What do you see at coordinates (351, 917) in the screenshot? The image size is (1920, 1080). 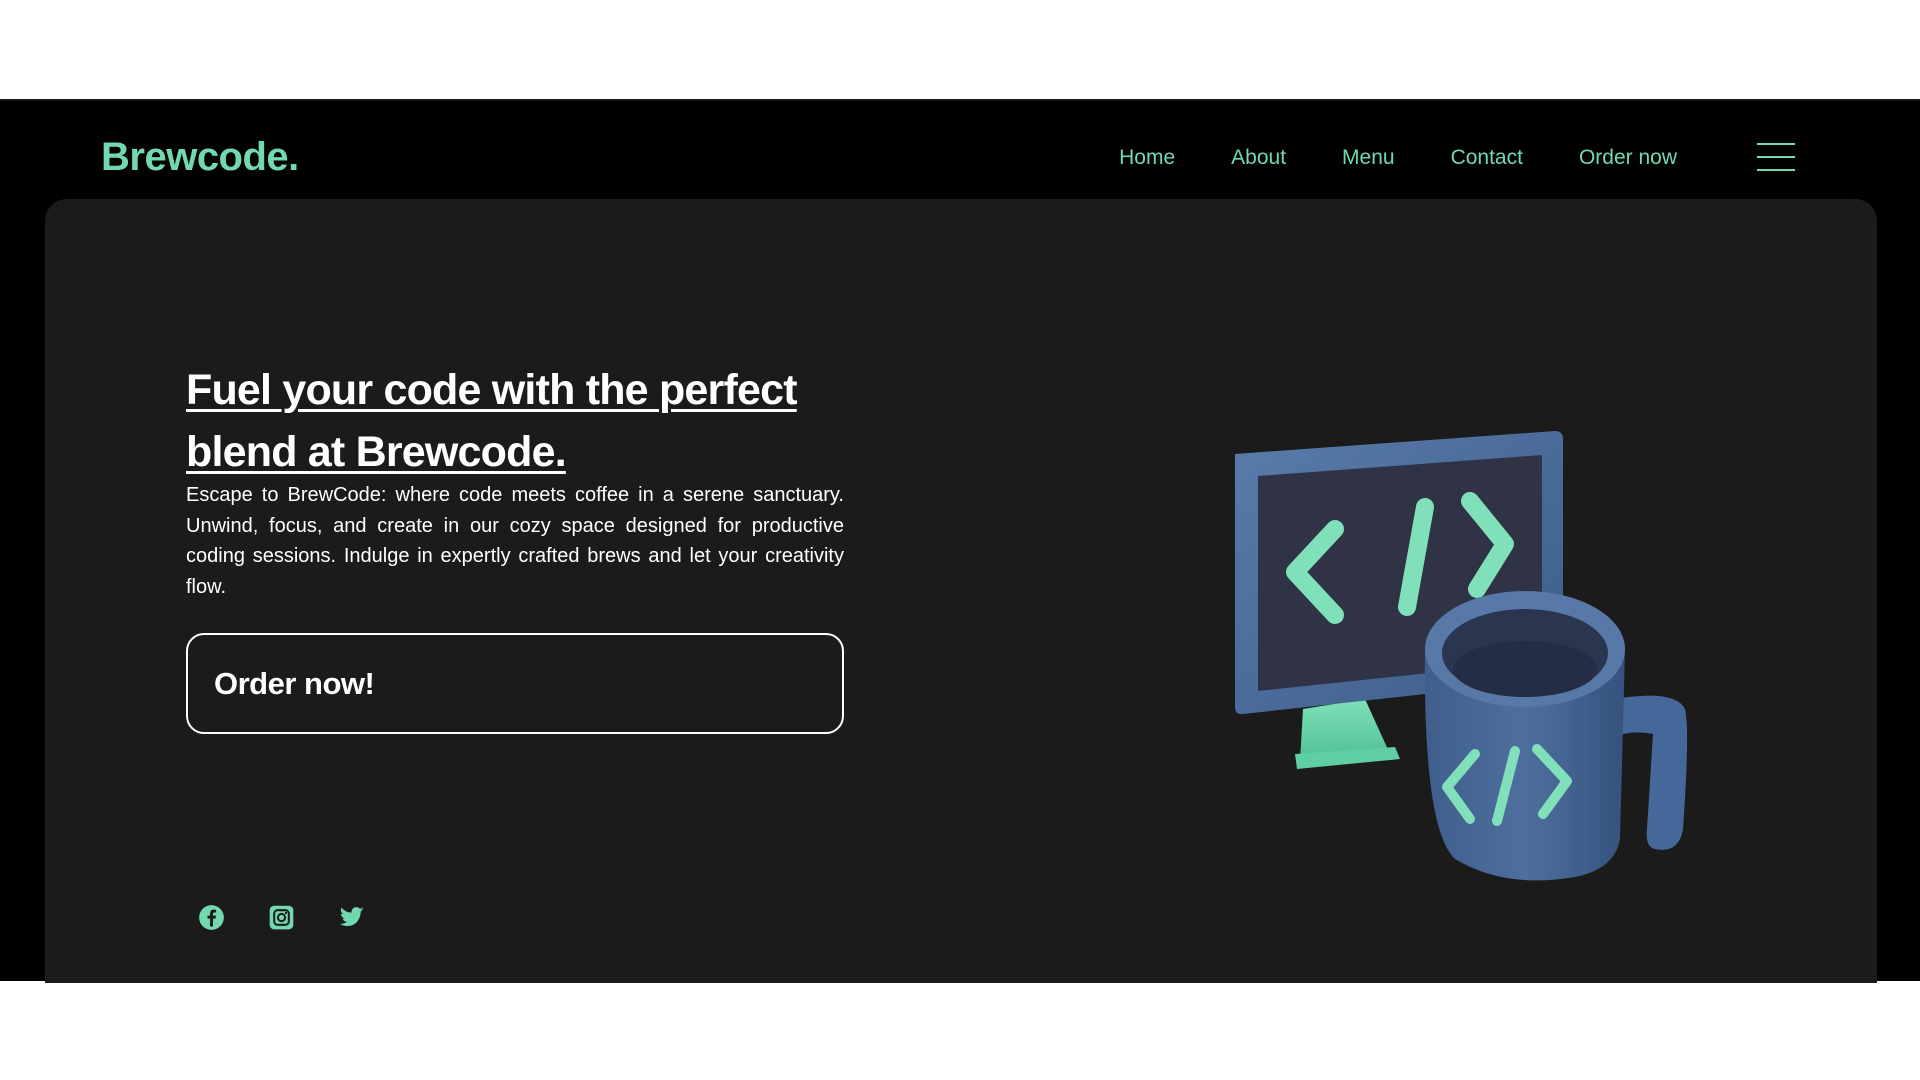 I see `twitter-icon` at bounding box center [351, 917].